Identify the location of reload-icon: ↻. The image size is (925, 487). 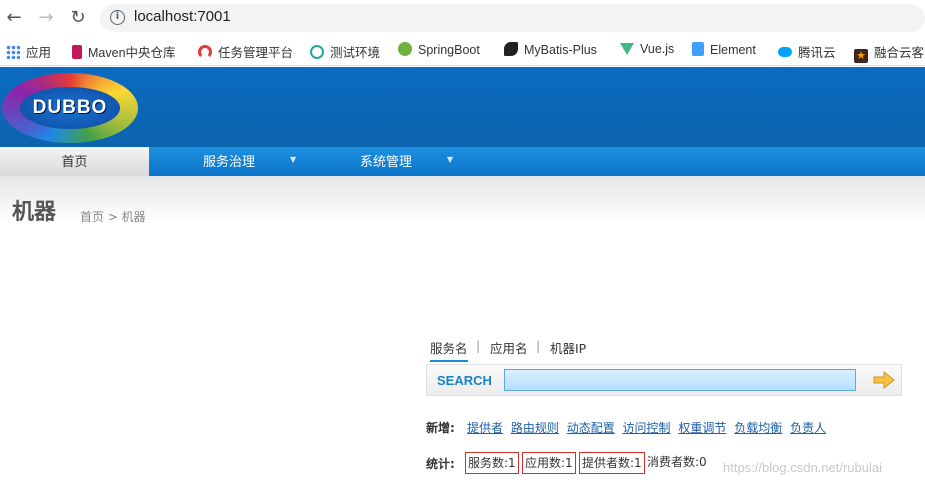
(78, 18).